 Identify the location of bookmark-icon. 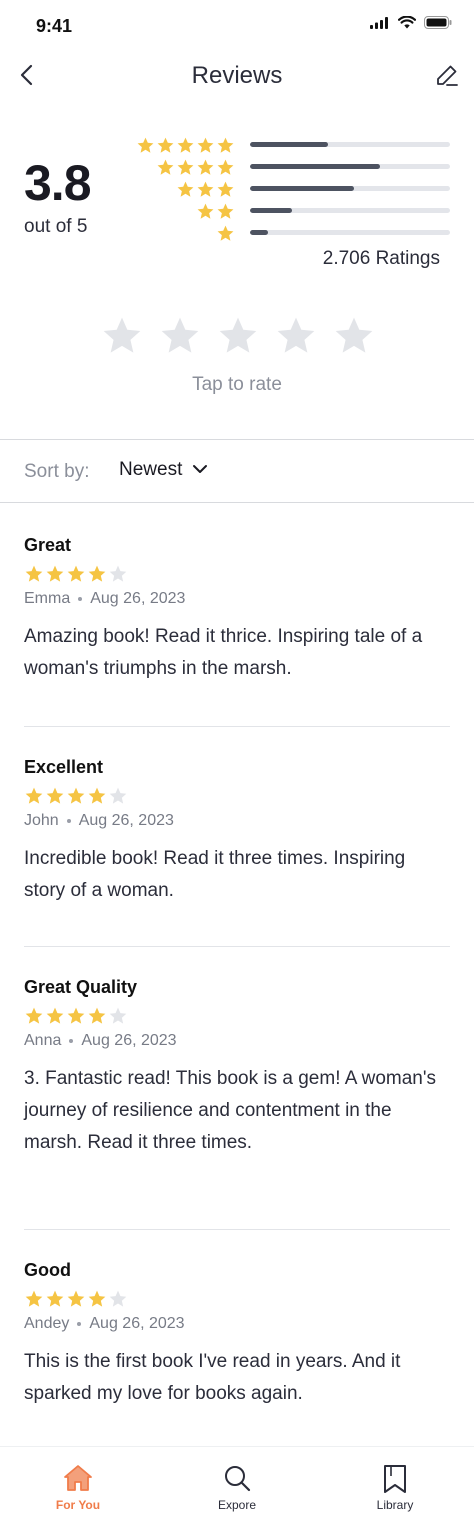
(395, 1481).